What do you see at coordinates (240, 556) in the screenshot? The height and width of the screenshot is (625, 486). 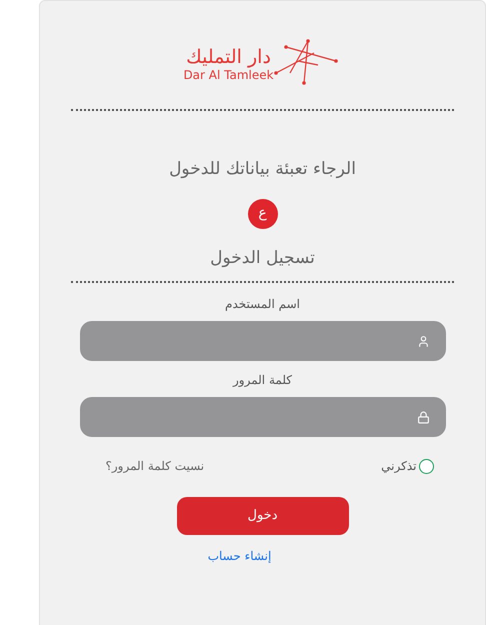 I see `register-link: إنشاء حساب` at bounding box center [240, 556].